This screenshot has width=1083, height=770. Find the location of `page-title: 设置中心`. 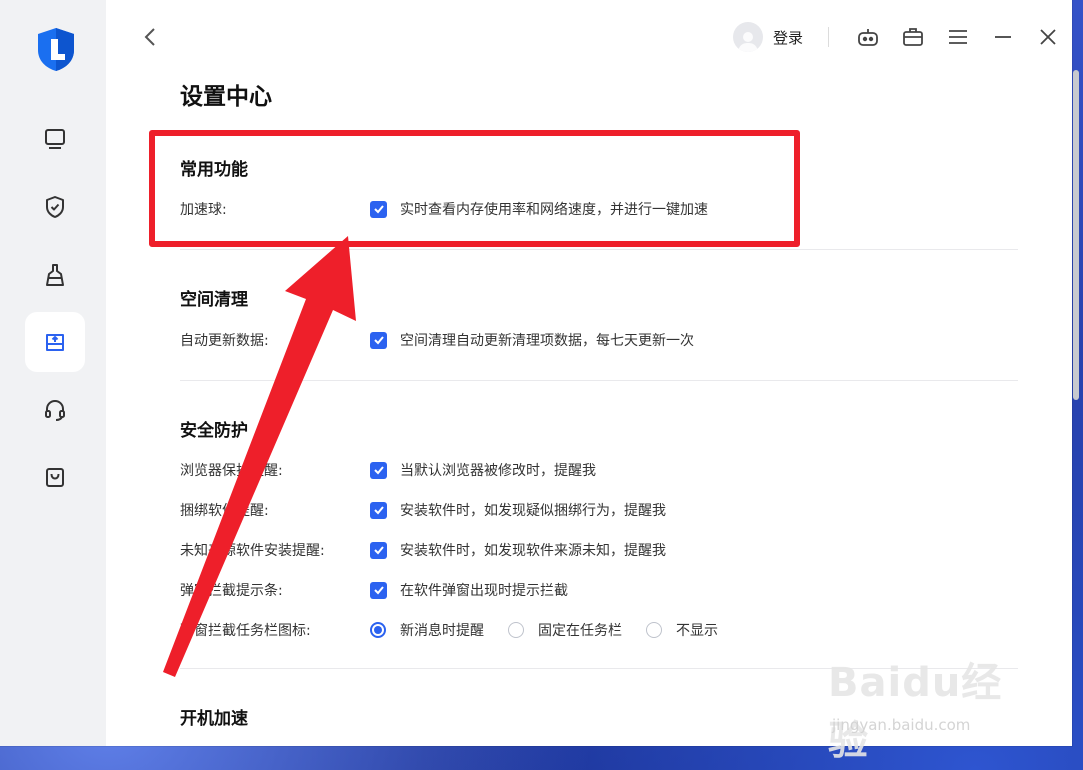

page-title: 设置中心 is located at coordinates (226, 97).